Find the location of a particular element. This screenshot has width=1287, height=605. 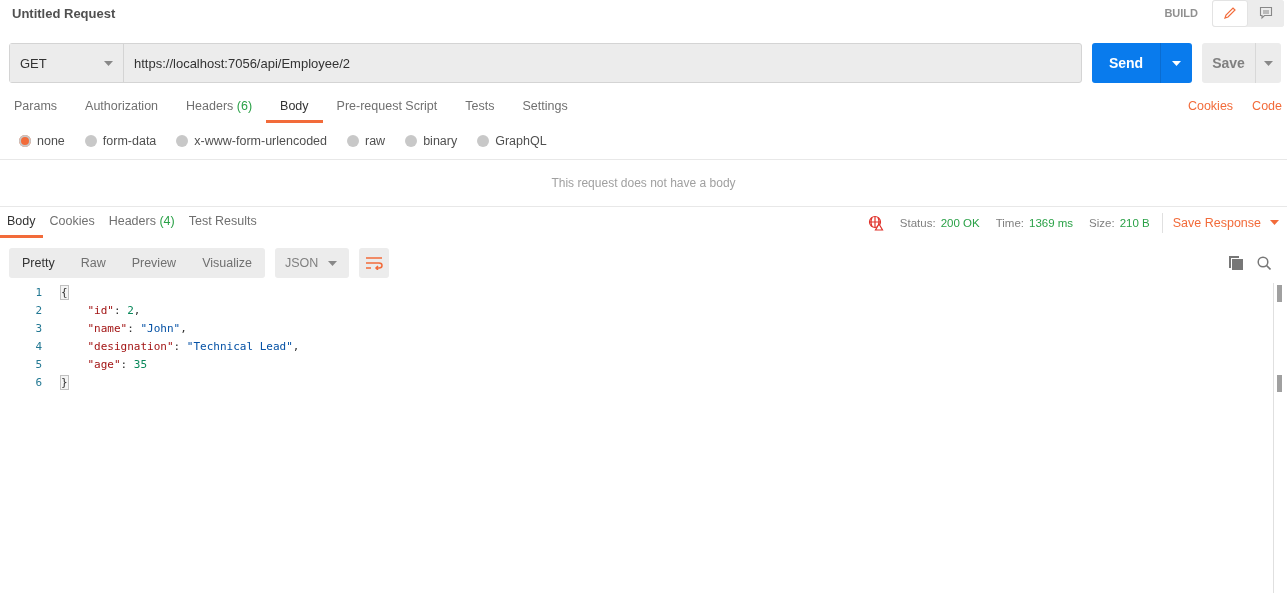

code-line: "id": 2, is located at coordinates (113, 310).